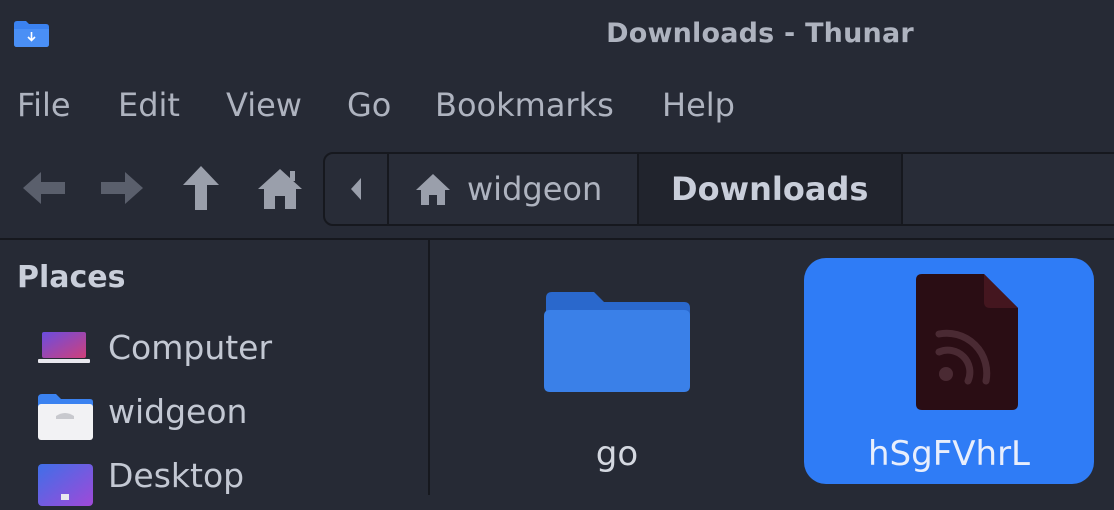 This screenshot has height=510, width=1114. Describe the element at coordinates (190, 347) in the screenshot. I see `sidebar-item-label: Computer` at that location.